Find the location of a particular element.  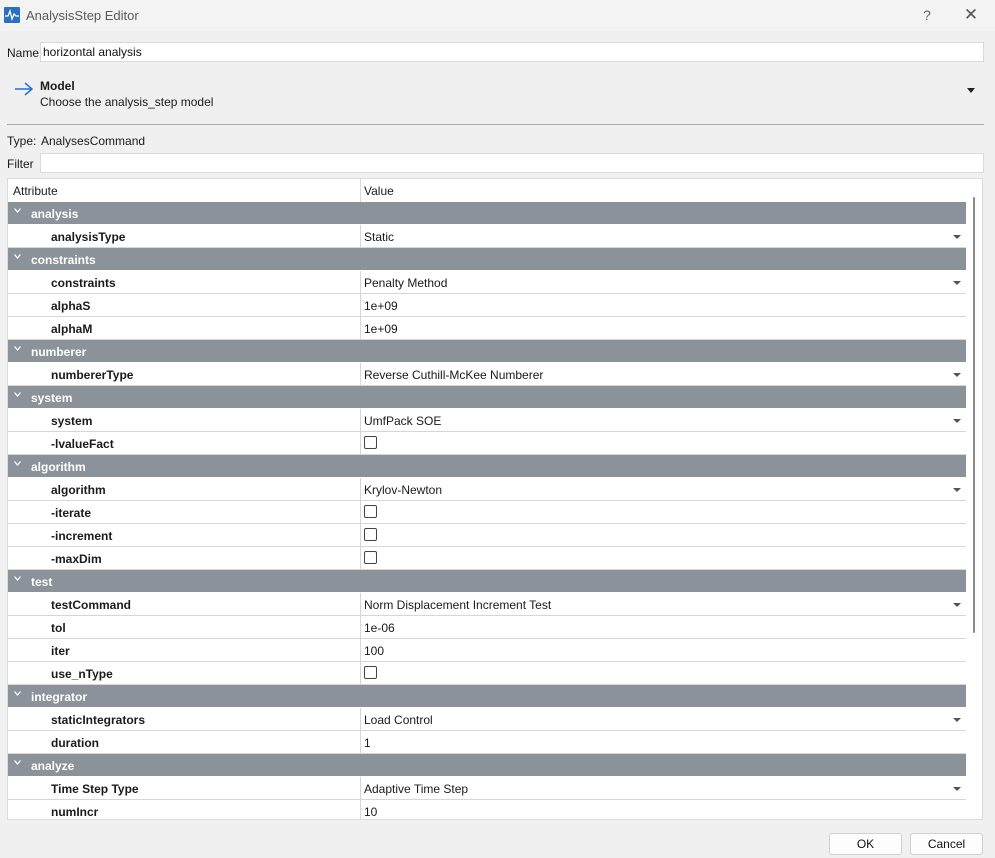

value-dropdown: Load Control is located at coordinates (663, 719).